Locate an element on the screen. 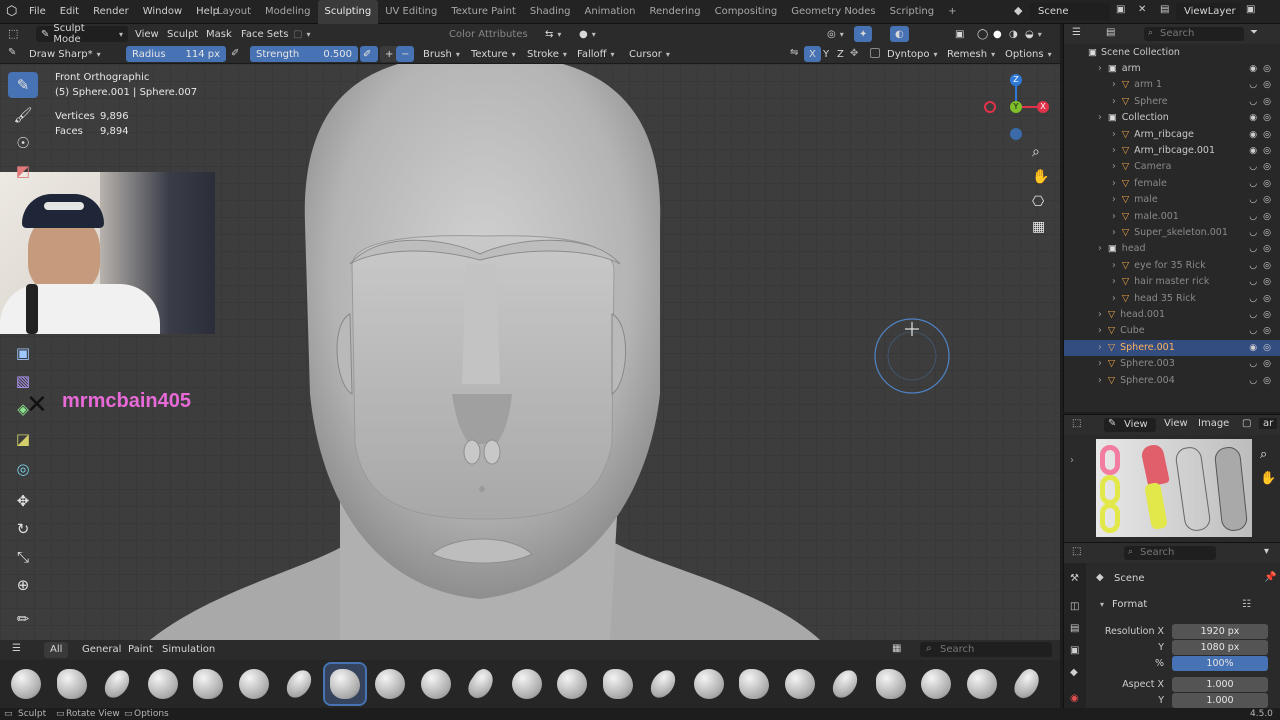 The width and height of the screenshot is (1280, 720). editor-type-icon: ⬚ is located at coordinates (13, 33).